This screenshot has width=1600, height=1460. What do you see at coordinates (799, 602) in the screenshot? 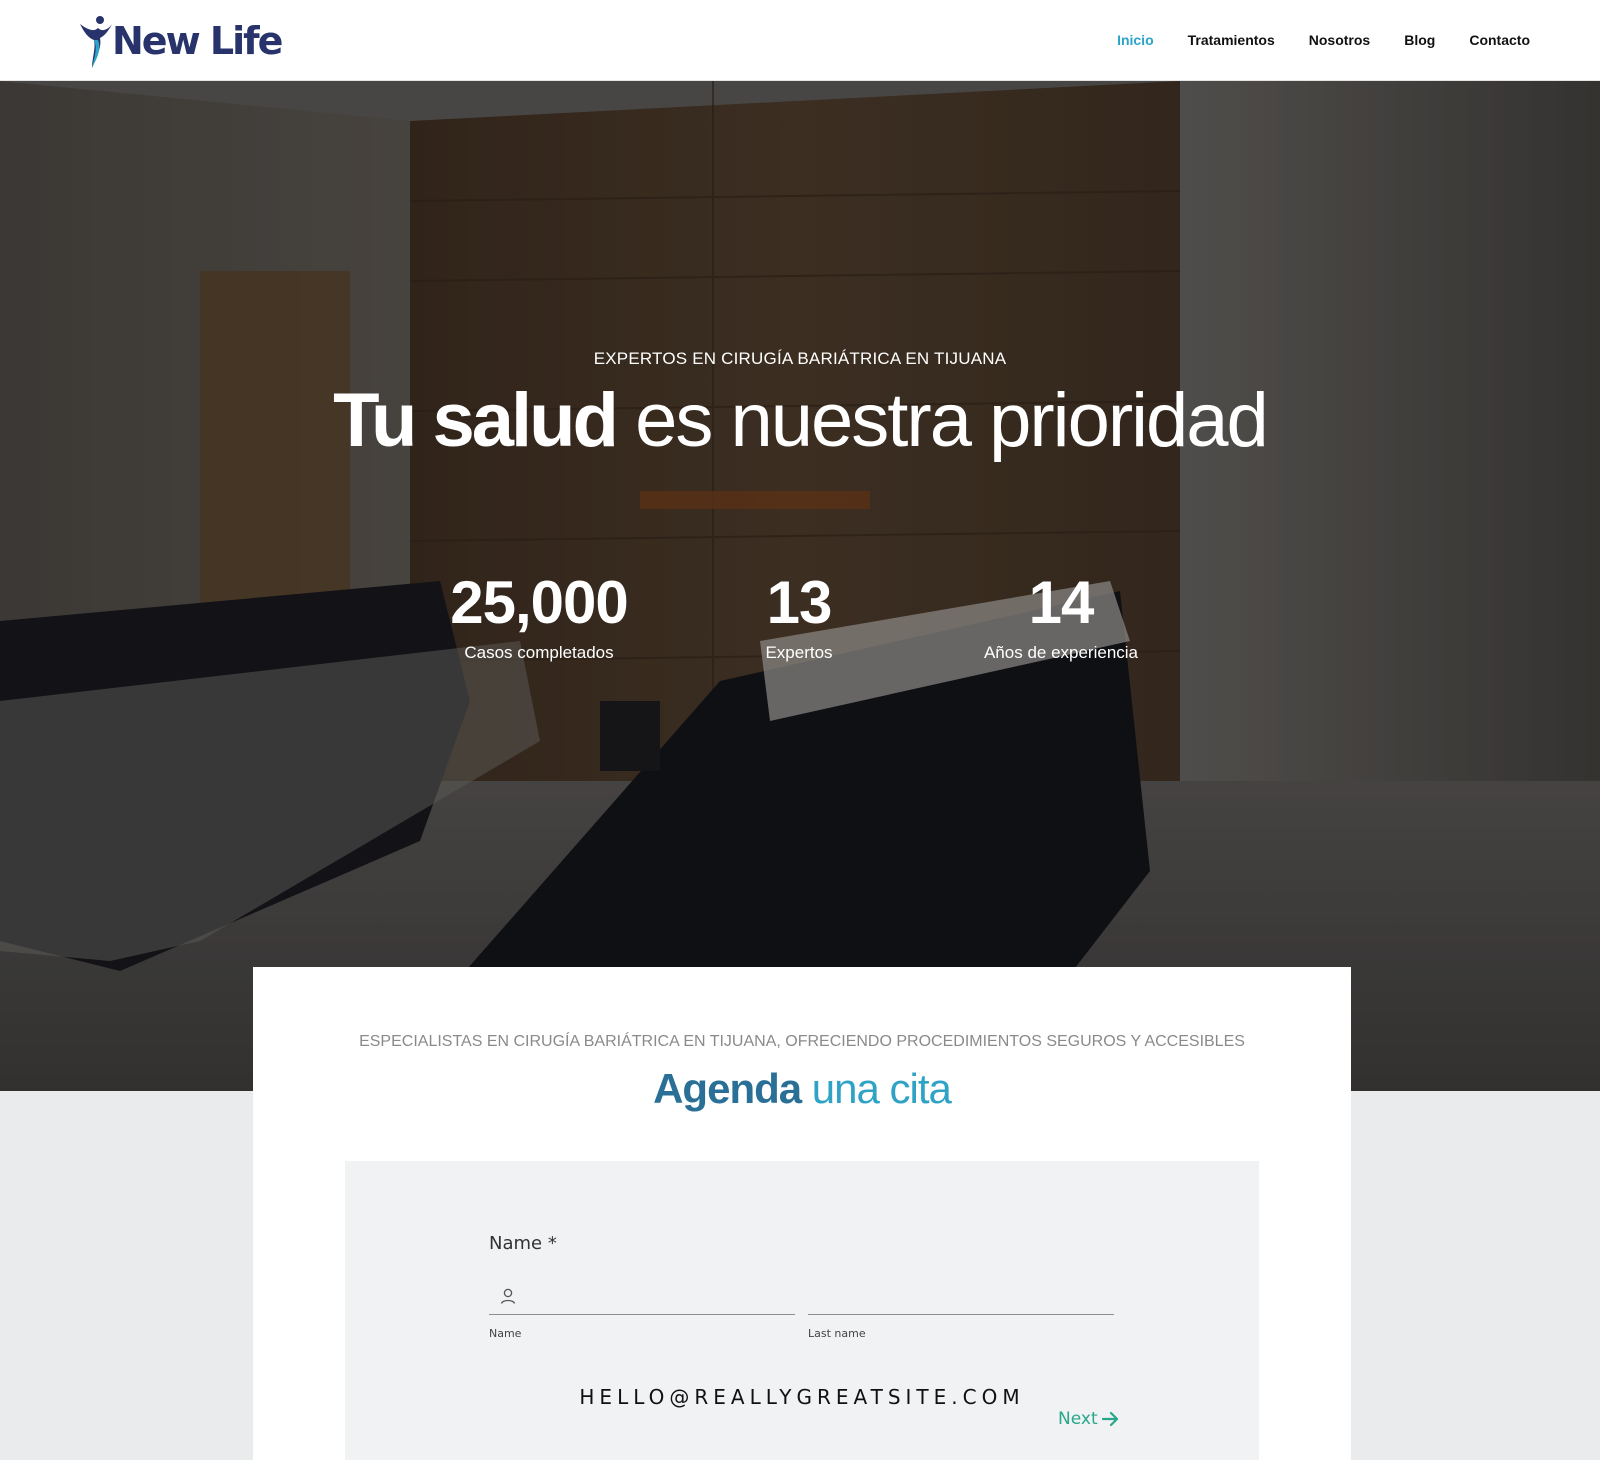
I see `stat-value: 13` at bounding box center [799, 602].